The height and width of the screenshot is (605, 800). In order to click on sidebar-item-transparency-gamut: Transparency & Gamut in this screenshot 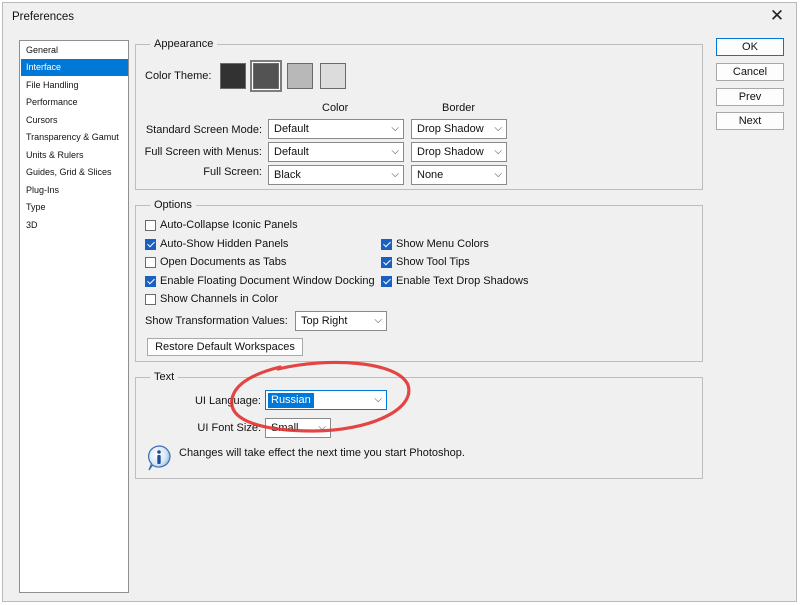, I will do `click(74, 137)`.